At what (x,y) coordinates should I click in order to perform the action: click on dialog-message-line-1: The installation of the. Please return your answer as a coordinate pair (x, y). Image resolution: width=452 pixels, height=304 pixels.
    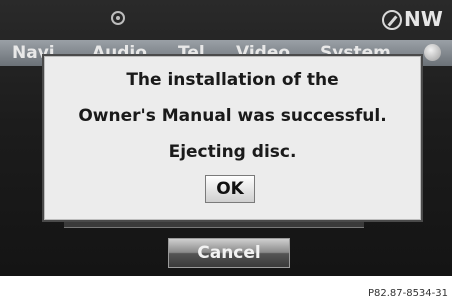
    Looking at the image, I should click on (232, 80).